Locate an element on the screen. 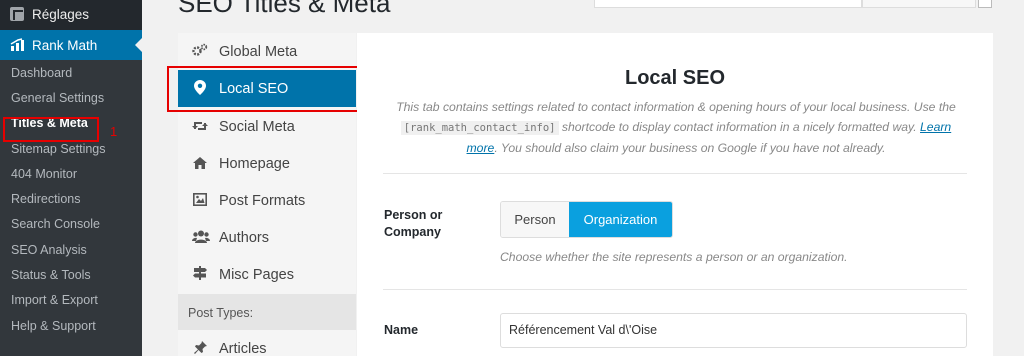 This screenshot has height=356, width=1024. retweet-icon is located at coordinates (200, 127).